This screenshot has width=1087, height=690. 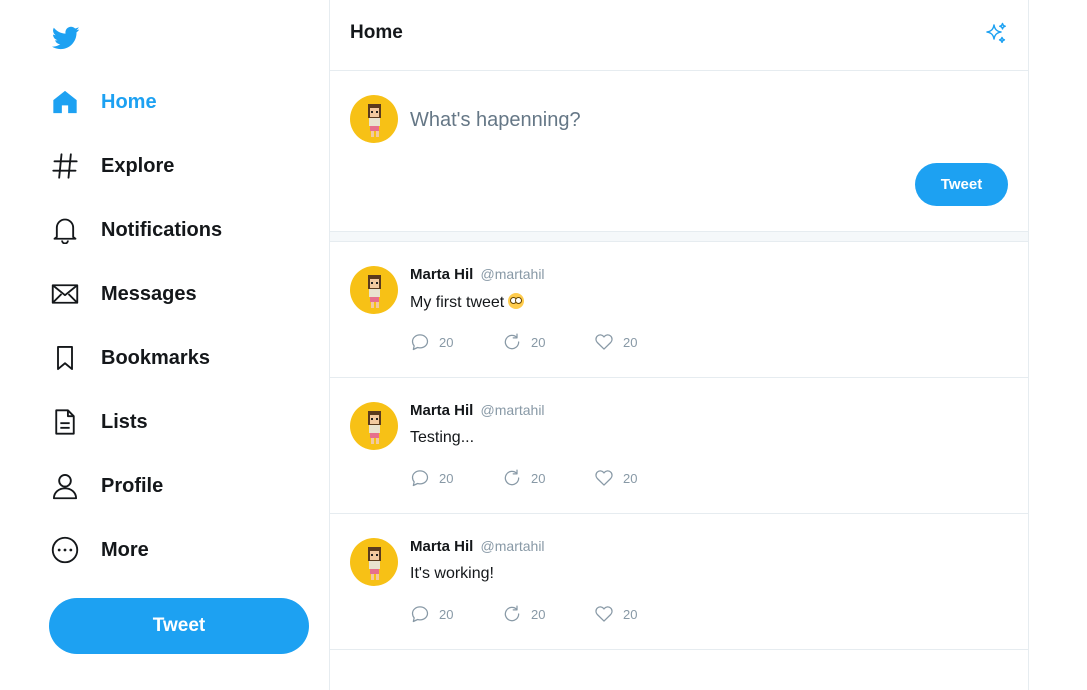 I want to click on tweet-text: It's working!, so click(x=452, y=573).